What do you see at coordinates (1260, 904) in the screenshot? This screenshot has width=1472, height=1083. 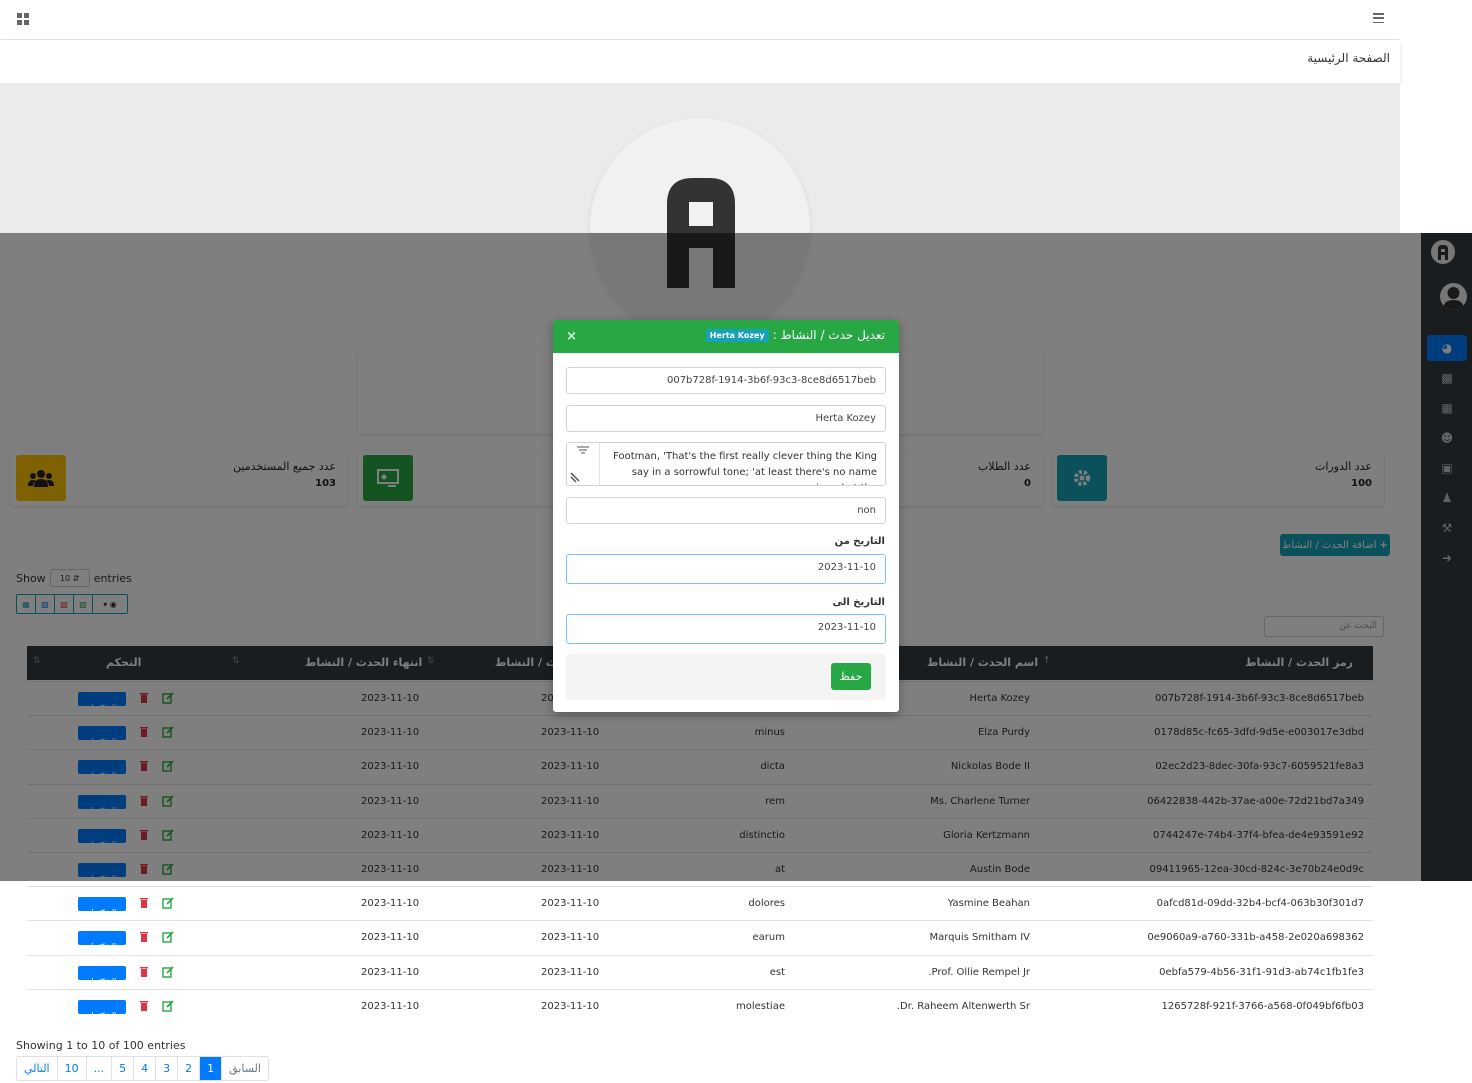 I see `cell-code: 0afcd81d-09dd-32b4-bcf4-063b30f301d7` at bounding box center [1260, 904].